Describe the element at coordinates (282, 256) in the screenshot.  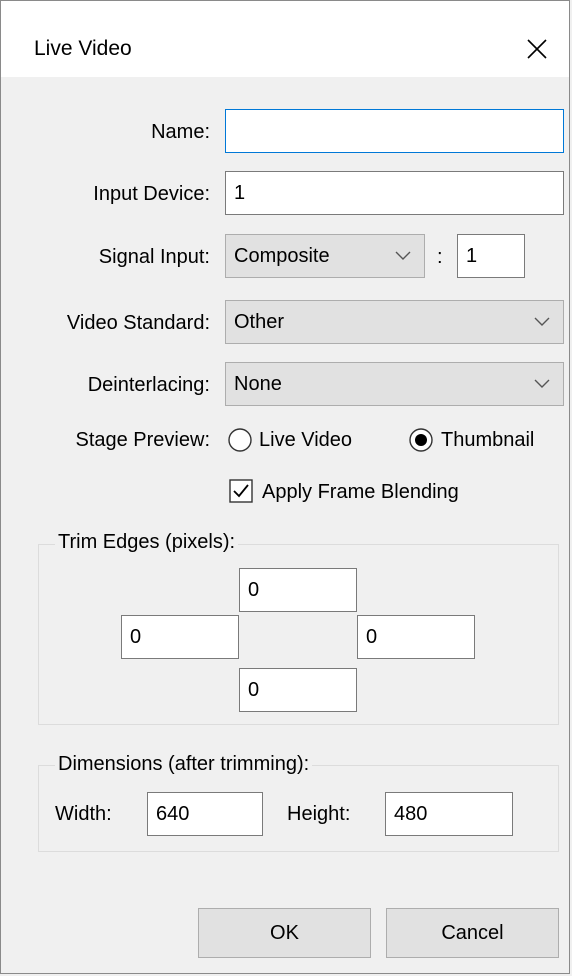
I see `signal-input-value: Composite` at that location.